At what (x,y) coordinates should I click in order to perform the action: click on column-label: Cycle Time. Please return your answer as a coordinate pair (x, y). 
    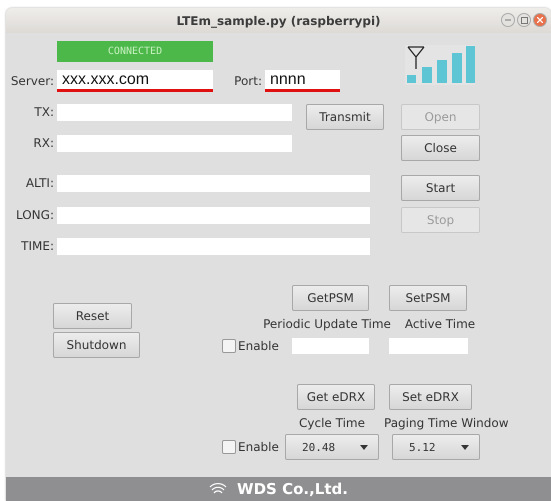
    Looking at the image, I should click on (332, 423).